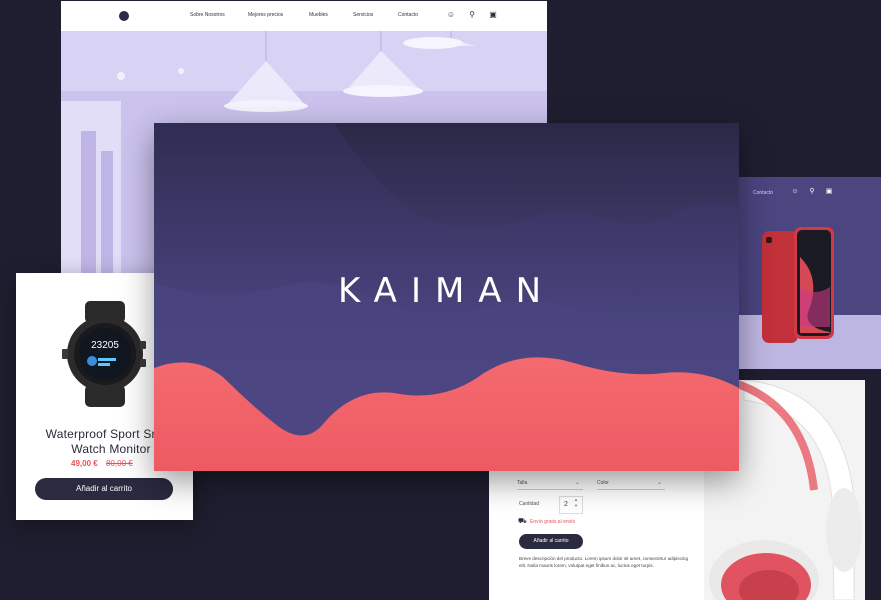  I want to click on quantity-label: Cantidad, so click(529, 504).